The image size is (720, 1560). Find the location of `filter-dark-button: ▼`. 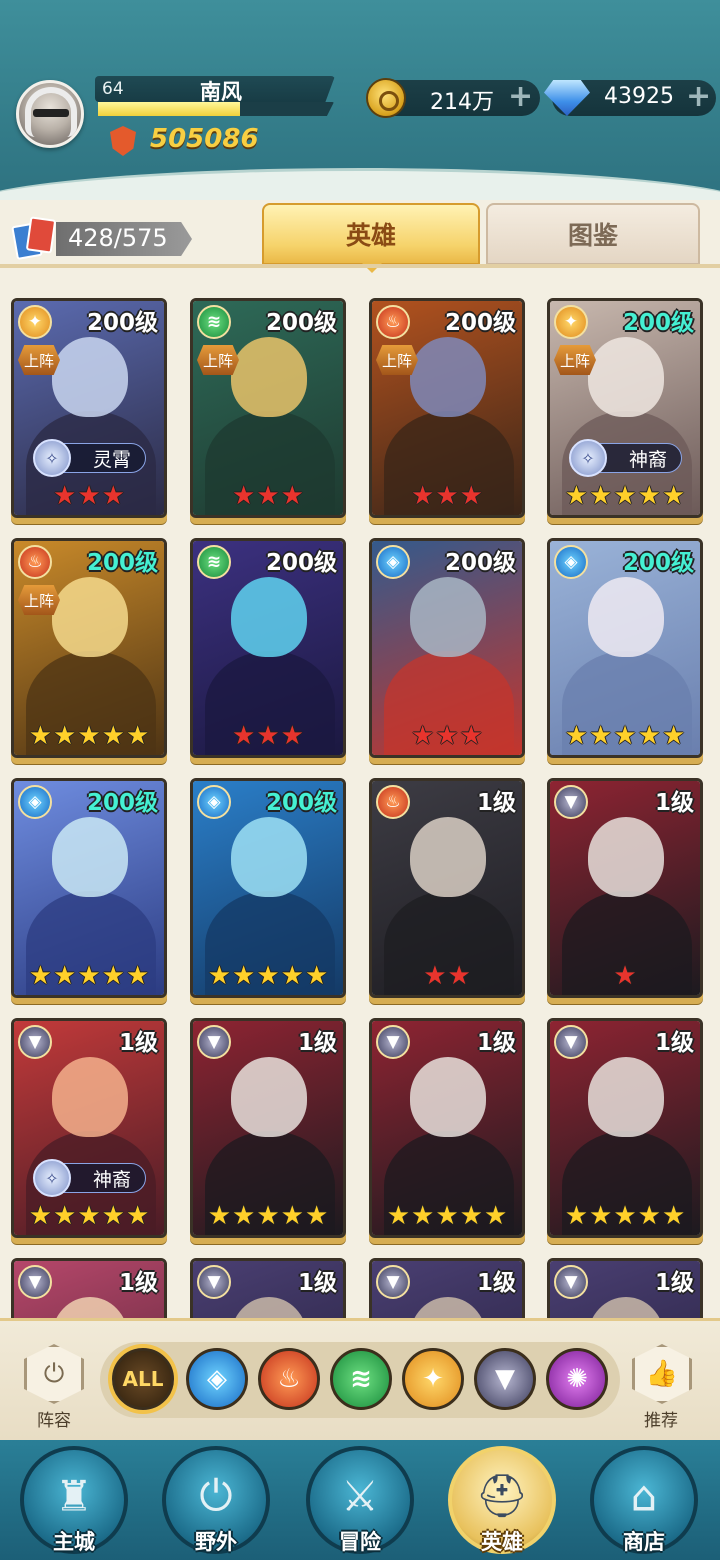

filter-dark-button: ▼ is located at coordinates (505, 1379).